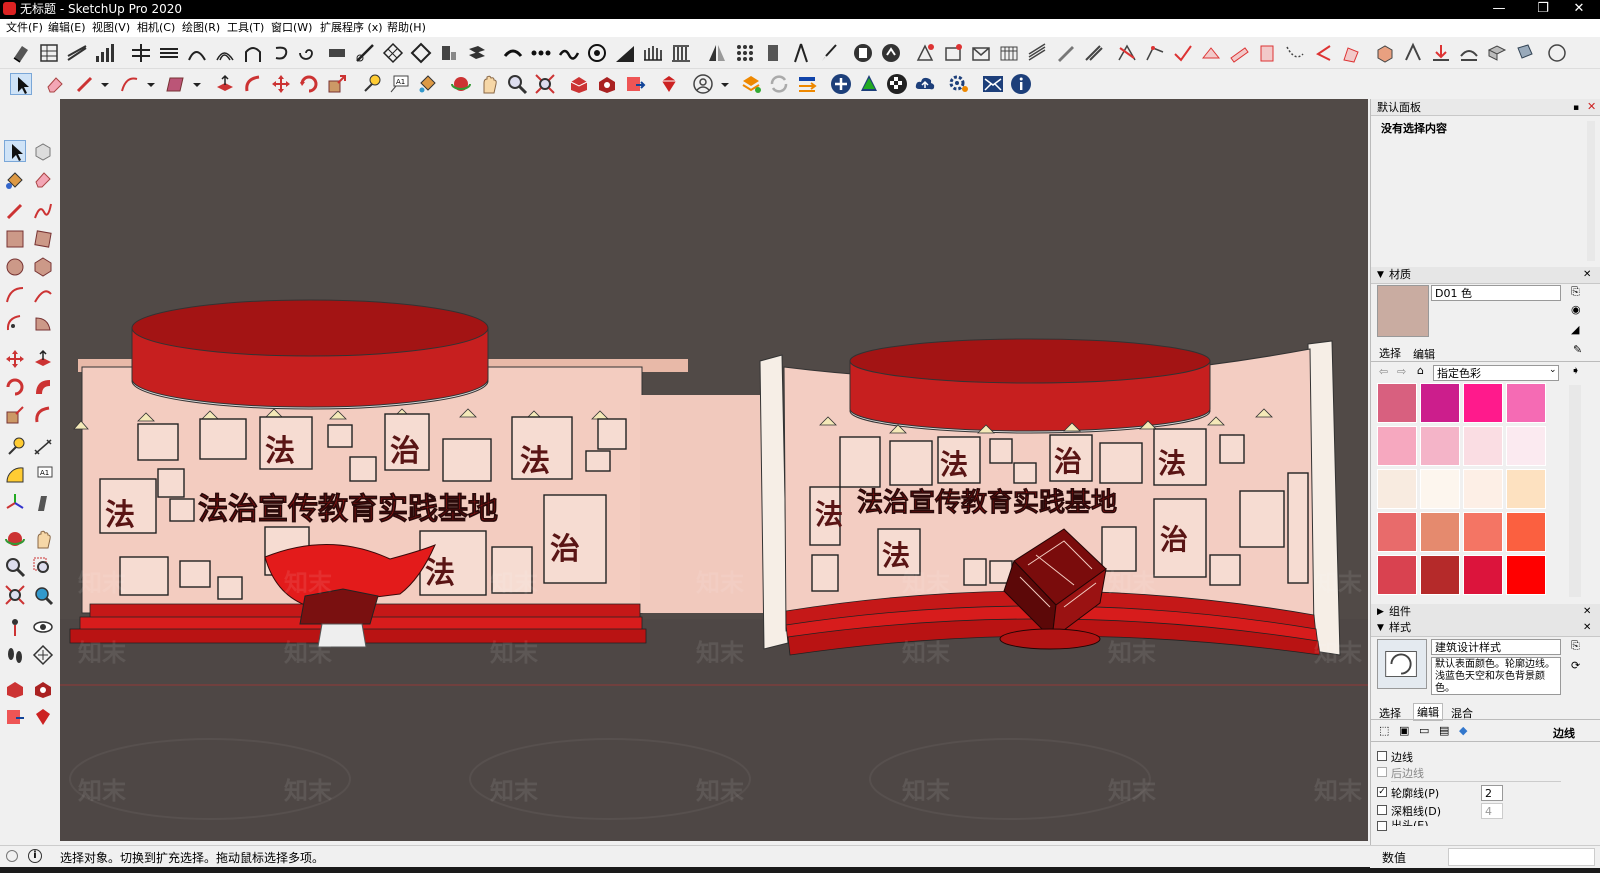 The width and height of the screenshot is (1600, 873). I want to click on extension-checkbox, so click(1382, 826).